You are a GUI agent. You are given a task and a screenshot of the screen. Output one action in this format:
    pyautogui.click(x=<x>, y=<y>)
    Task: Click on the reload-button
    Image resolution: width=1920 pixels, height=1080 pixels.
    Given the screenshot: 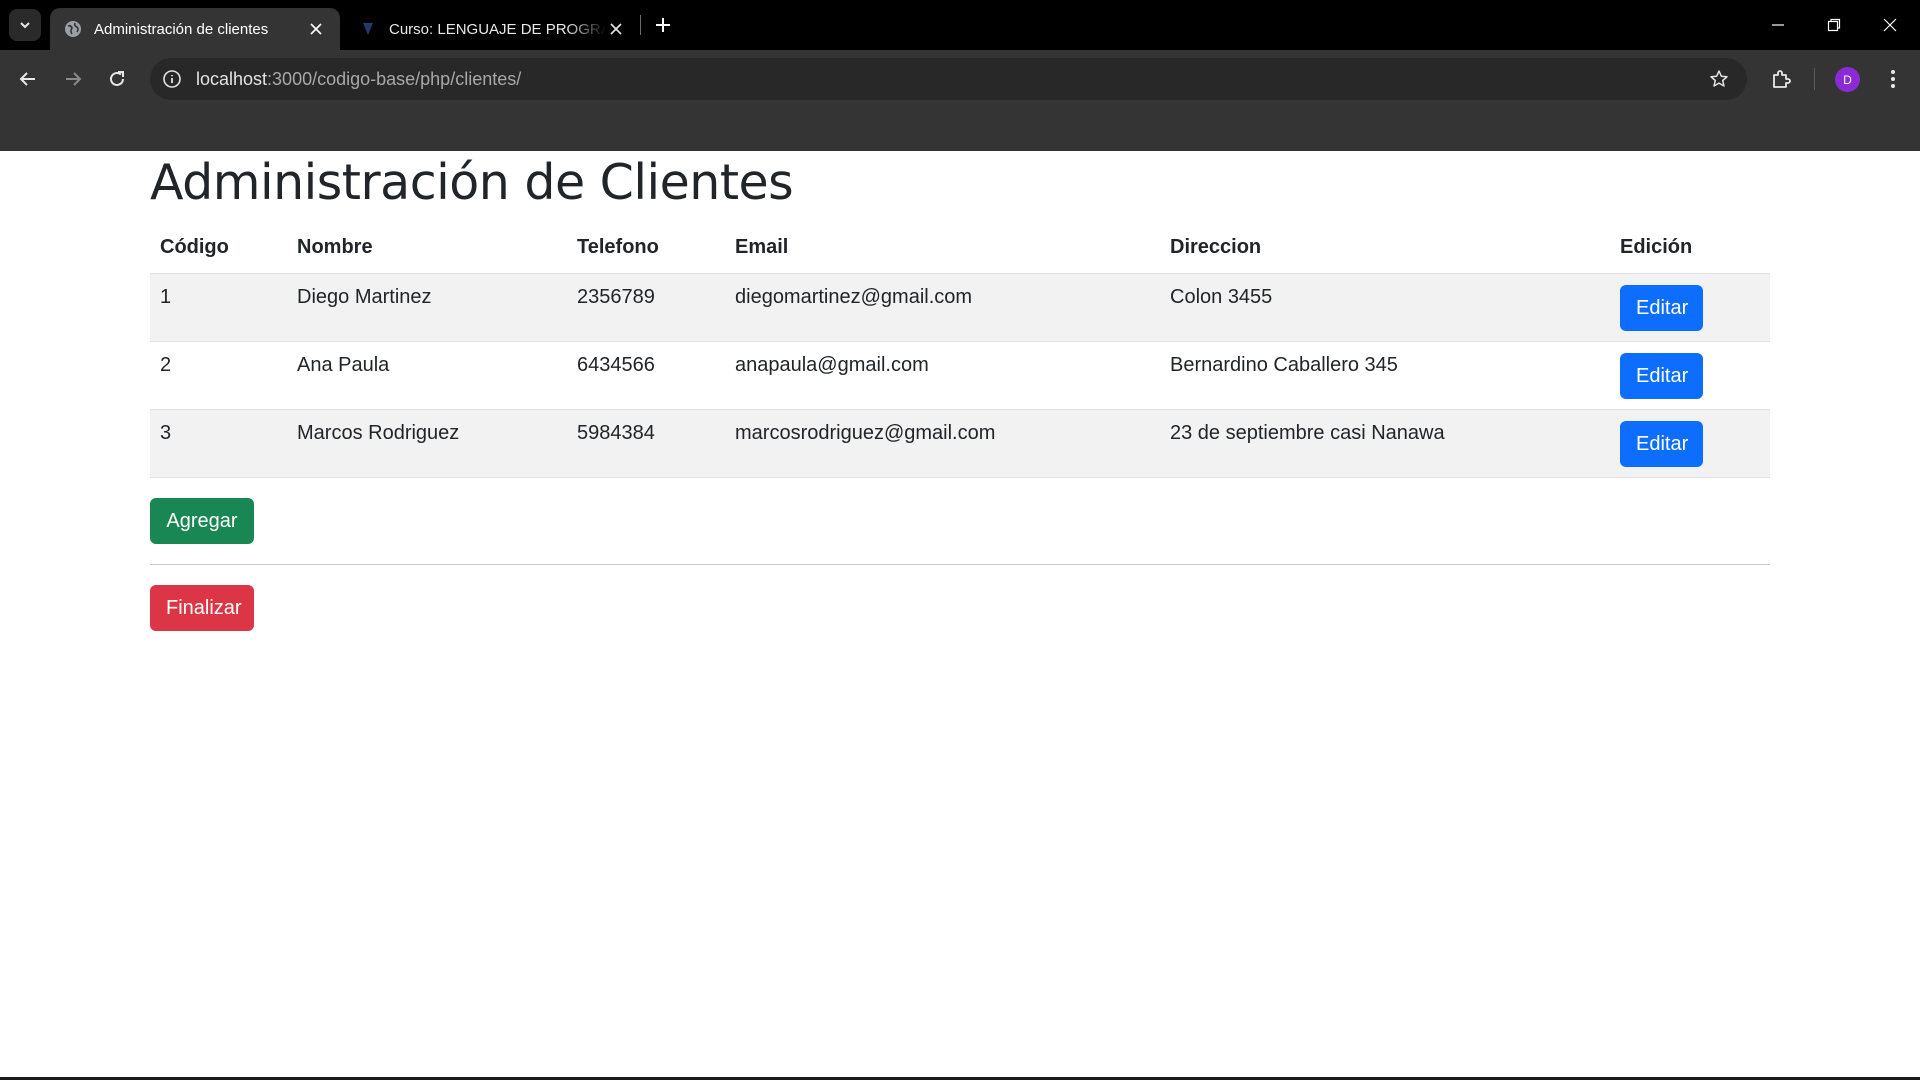 What is the action you would take?
    pyautogui.click(x=117, y=79)
    